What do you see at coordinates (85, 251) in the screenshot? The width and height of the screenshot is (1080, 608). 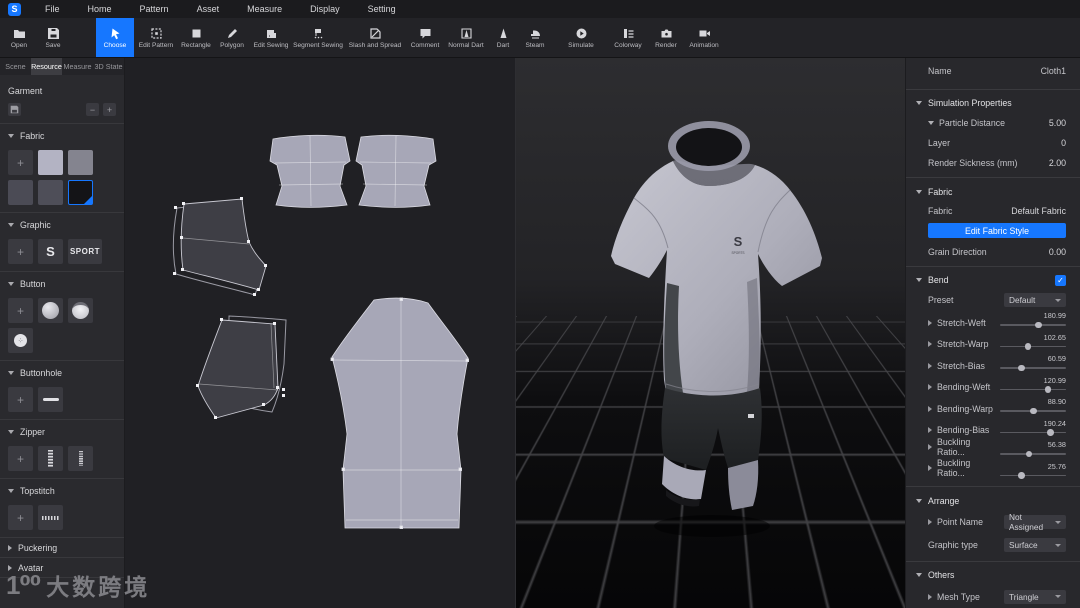 I see `graphic-sport-tile: SPORT` at bounding box center [85, 251].